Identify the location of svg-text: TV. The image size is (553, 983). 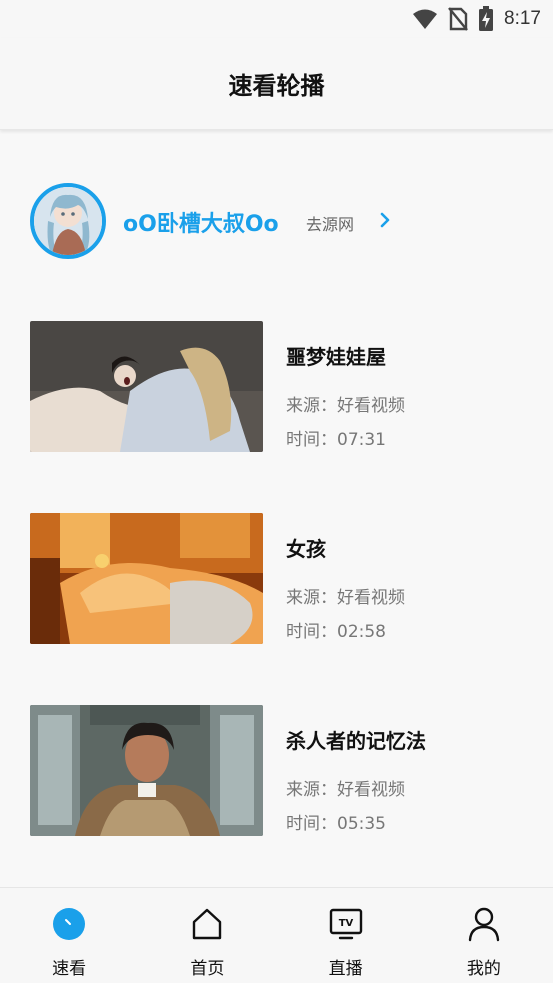
(345, 923).